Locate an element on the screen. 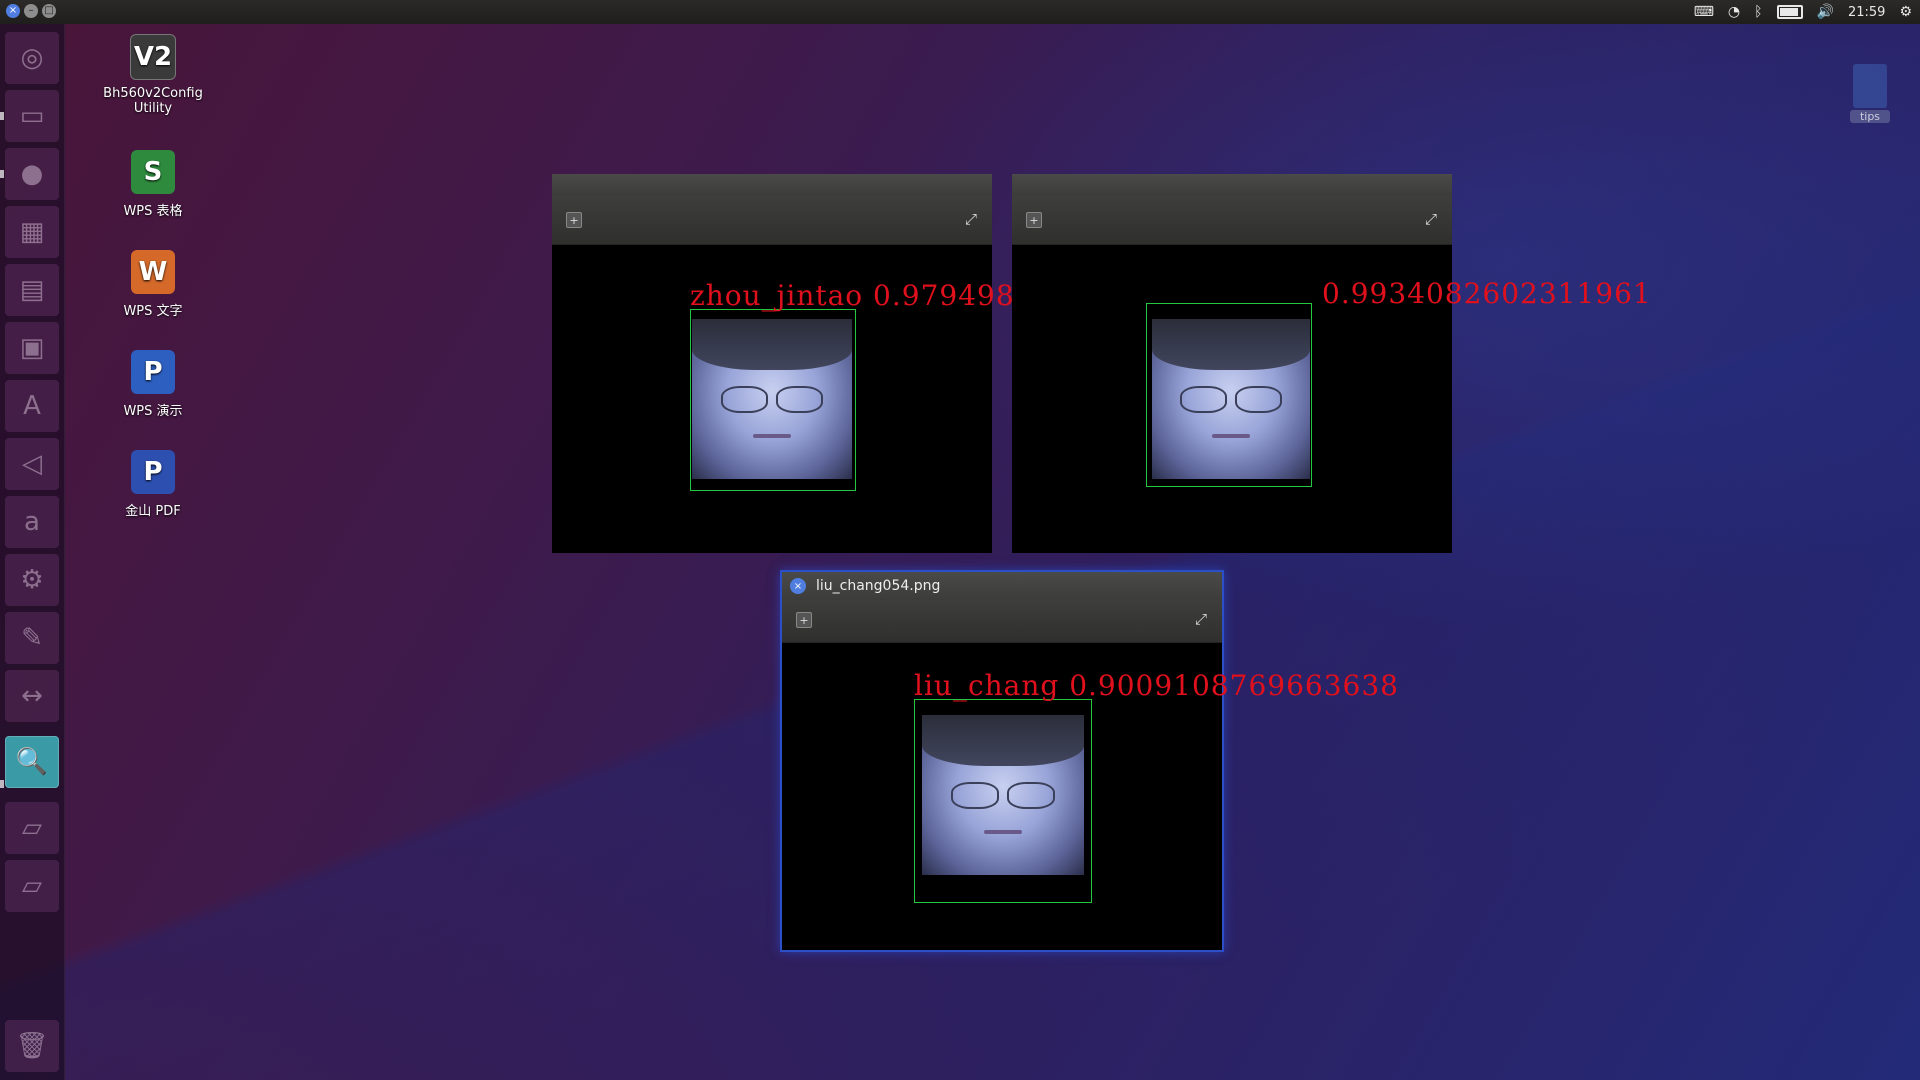 This screenshot has height=1080, width=1920. window-controls: × – □ is located at coordinates (31, 11).